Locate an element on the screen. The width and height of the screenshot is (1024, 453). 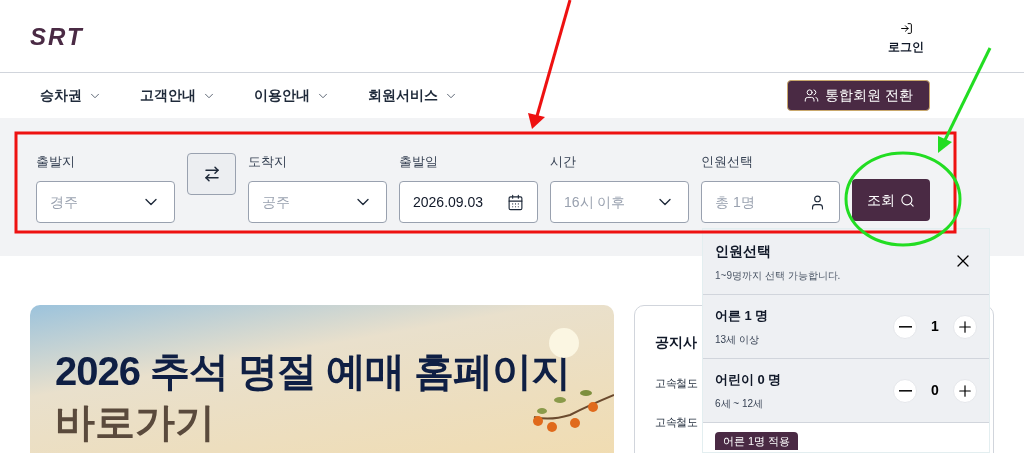
field-label: 시간 is located at coordinates (563, 162).